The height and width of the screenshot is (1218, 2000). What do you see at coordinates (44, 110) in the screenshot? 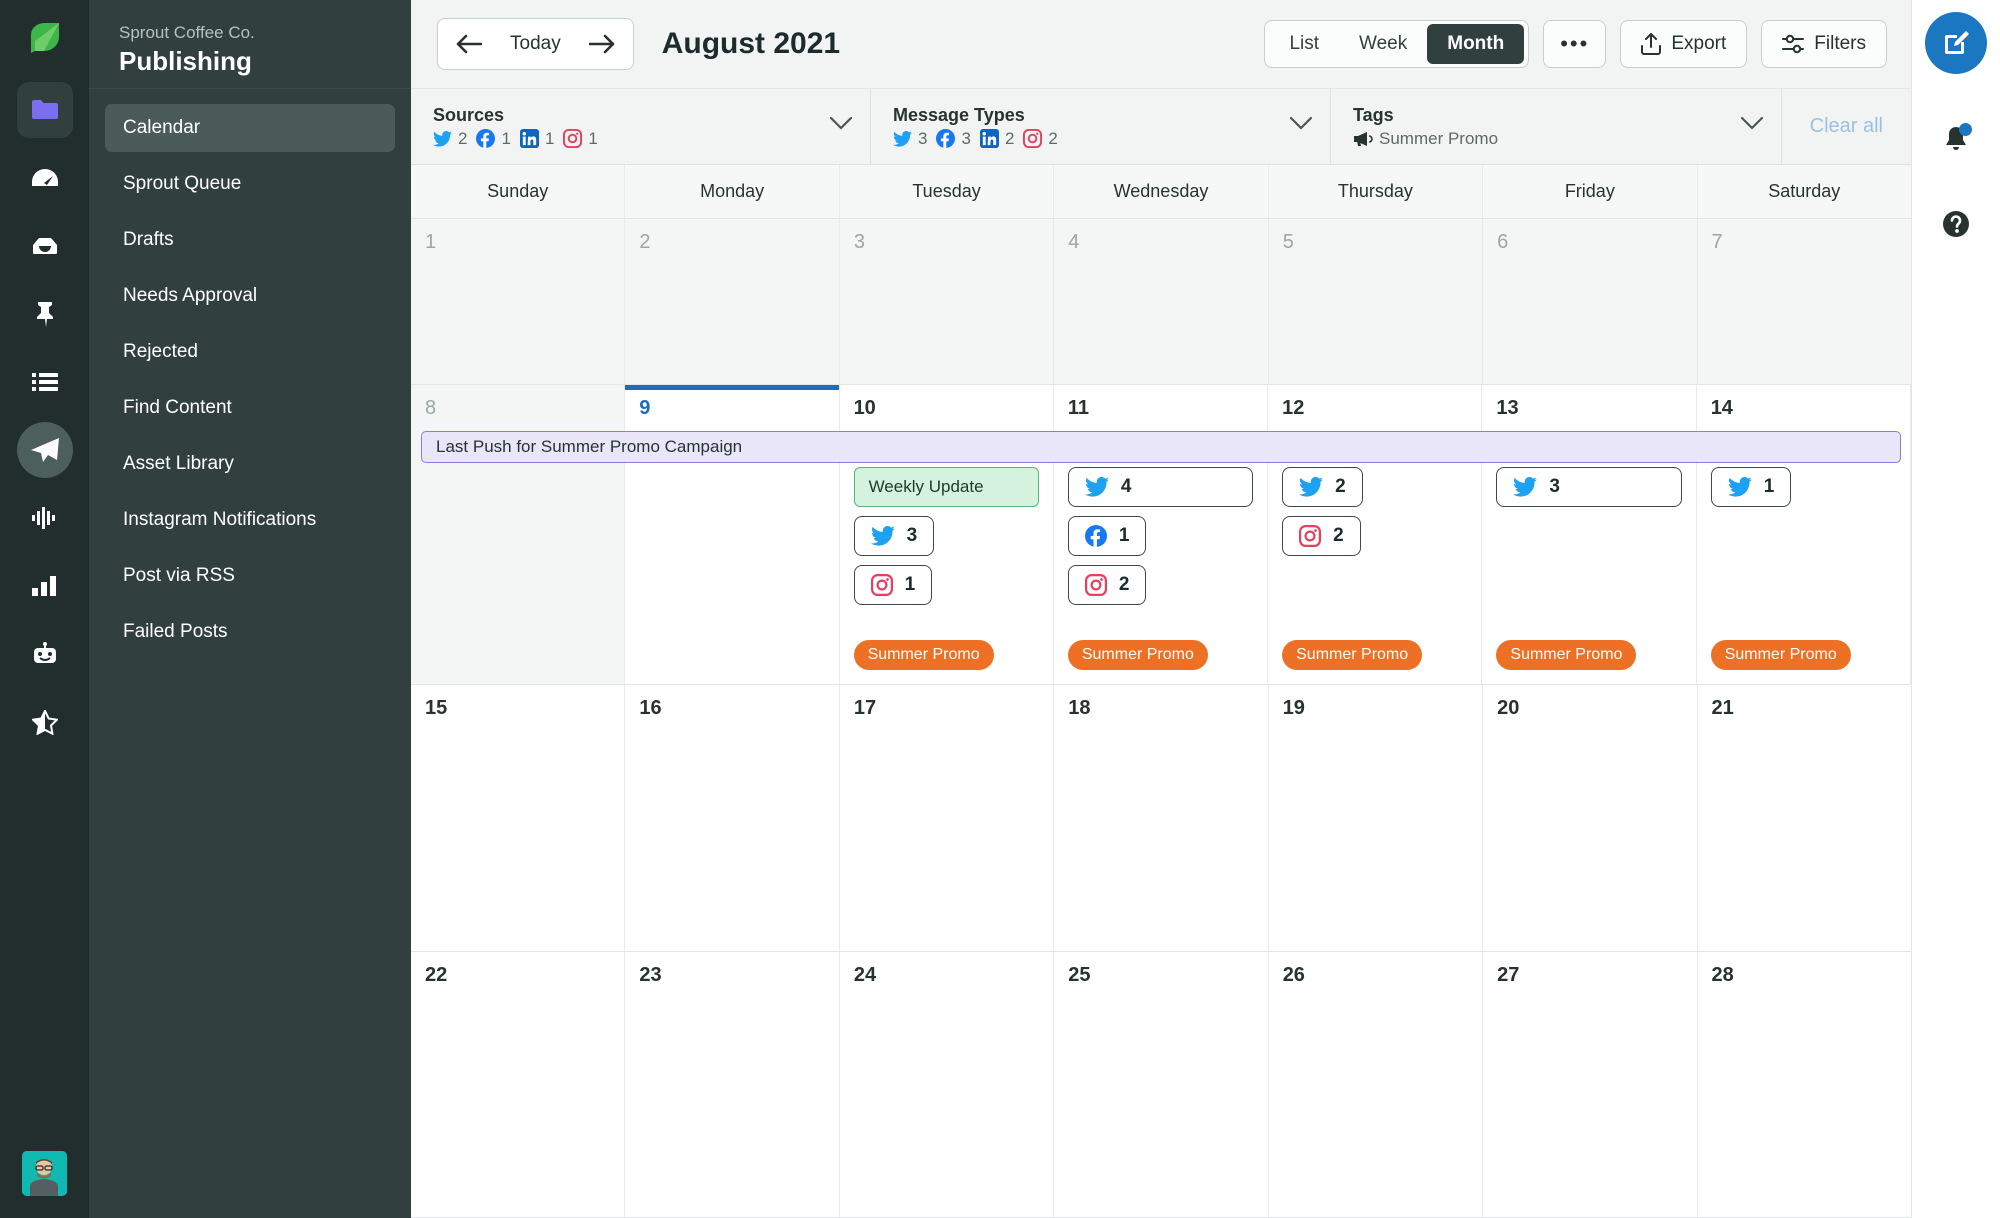
I see `rail-item-assets` at bounding box center [44, 110].